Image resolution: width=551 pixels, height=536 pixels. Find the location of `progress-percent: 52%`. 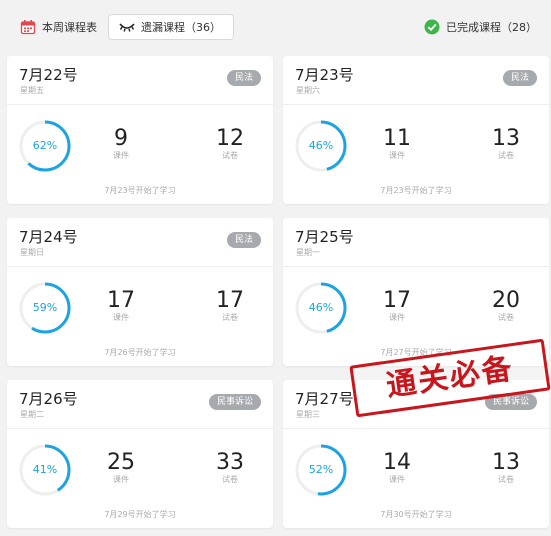

progress-percent: 52% is located at coordinates (321, 469).